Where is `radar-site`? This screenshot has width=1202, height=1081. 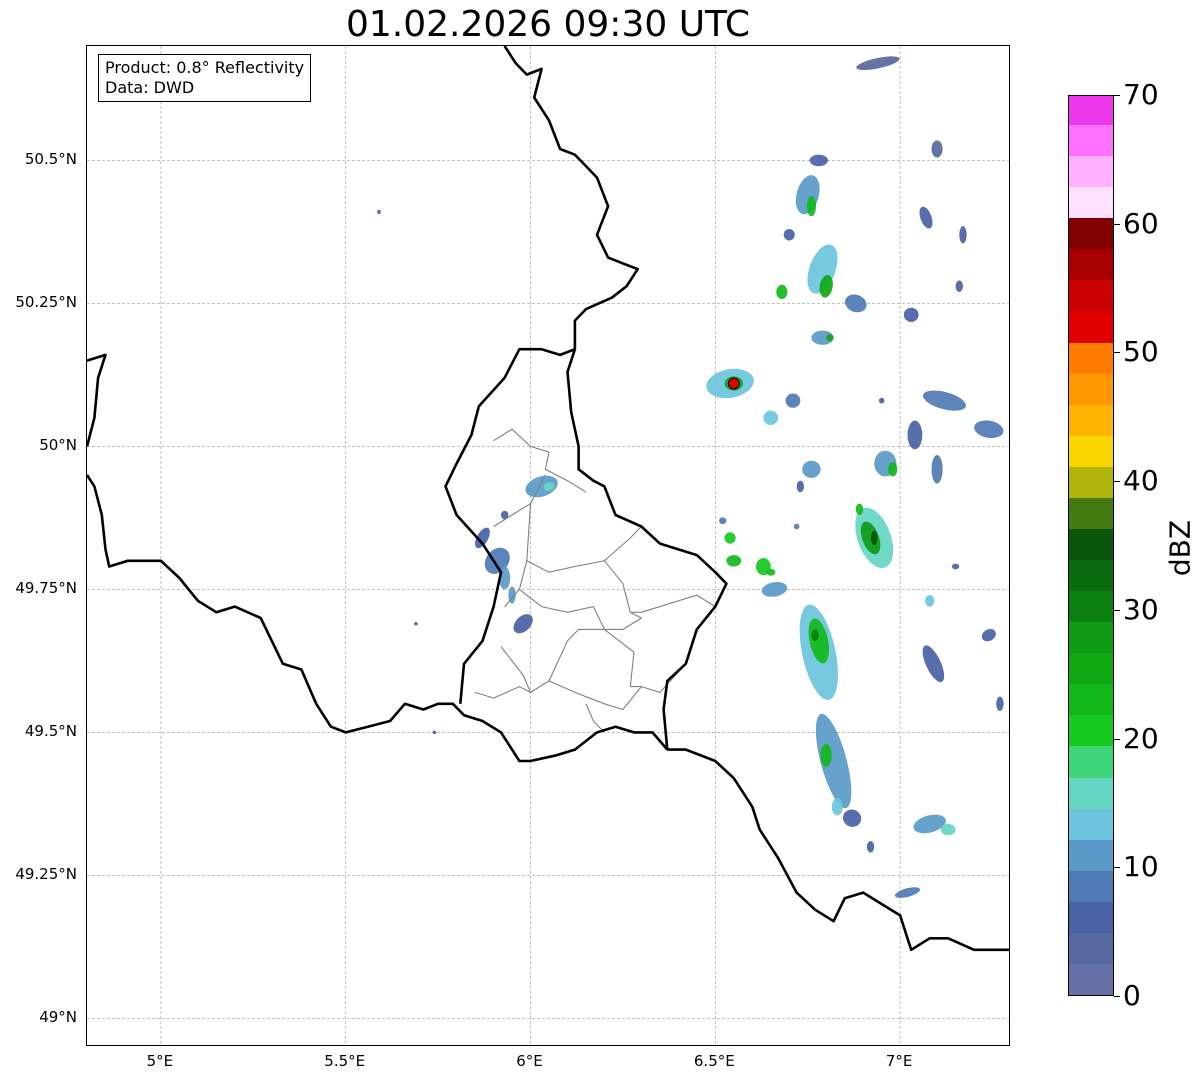
radar-site is located at coordinates (733, 383).